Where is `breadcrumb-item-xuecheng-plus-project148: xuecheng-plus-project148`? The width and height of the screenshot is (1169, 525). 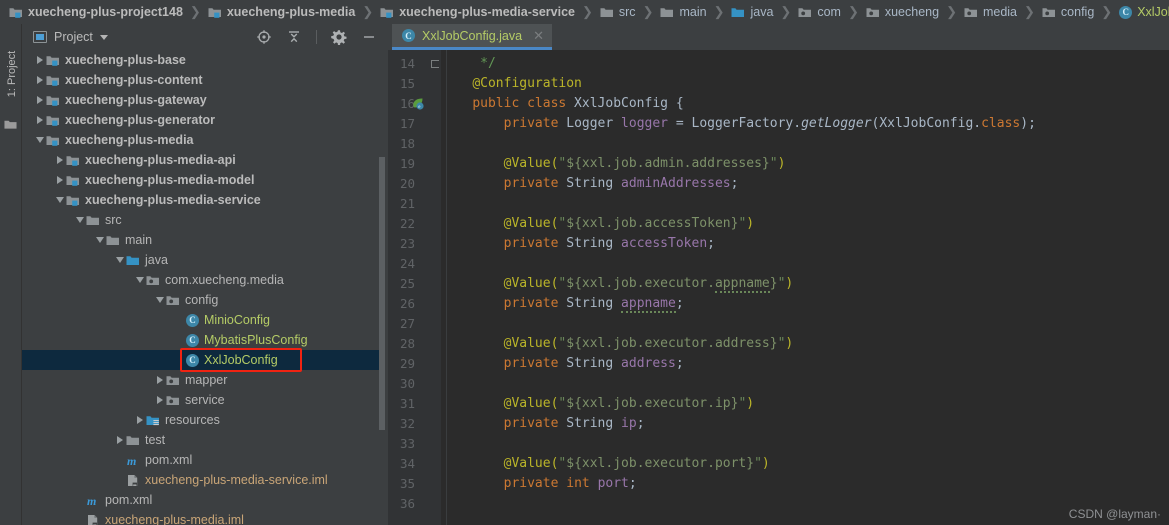 breadcrumb-item-xuecheng-plus-project148: xuecheng-plus-project148 is located at coordinates (96, 12).